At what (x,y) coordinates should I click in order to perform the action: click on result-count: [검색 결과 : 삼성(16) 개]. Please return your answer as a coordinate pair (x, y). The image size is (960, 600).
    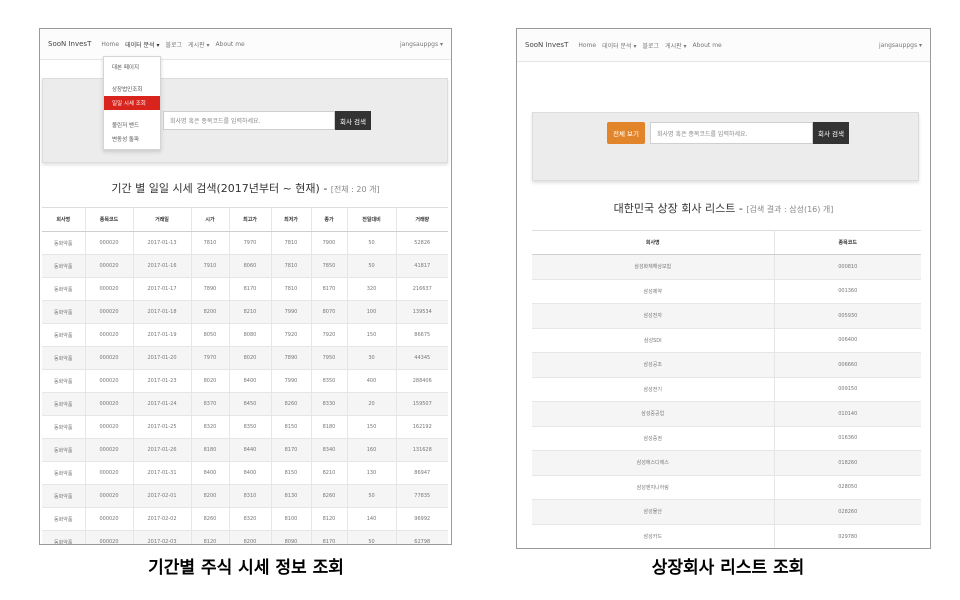
    Looking at the image, I should click on (790, 209).